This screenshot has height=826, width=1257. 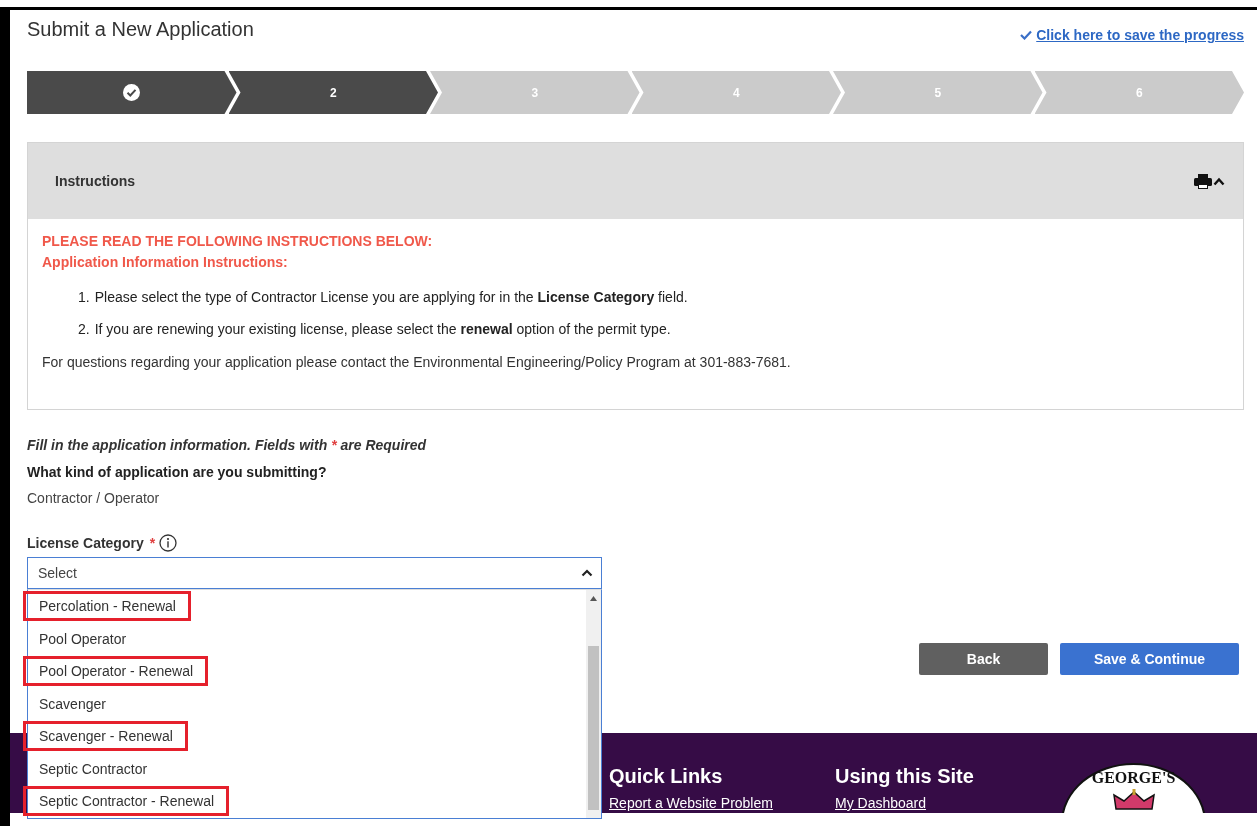 I want to click on license-category-select: Select, so click(x=314, y=573).